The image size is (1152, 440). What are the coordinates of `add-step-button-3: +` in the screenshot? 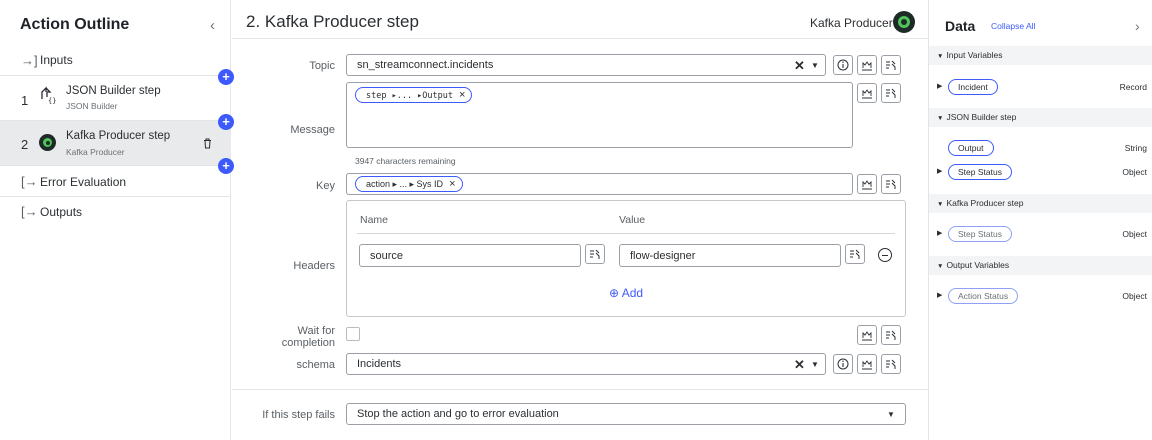 It's located at (226, 166).